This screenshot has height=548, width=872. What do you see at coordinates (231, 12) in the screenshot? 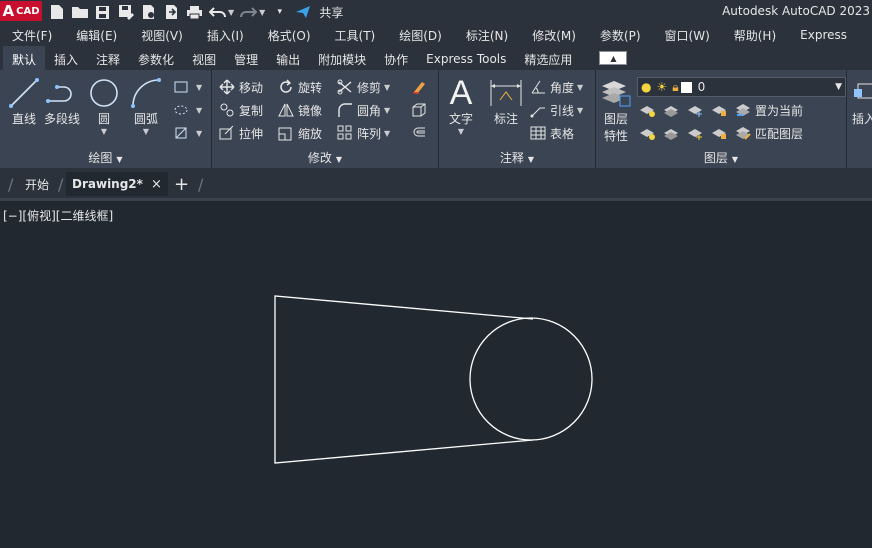
I see `undo-dropdown-icon: ▼` at bounding box center [231, 12].